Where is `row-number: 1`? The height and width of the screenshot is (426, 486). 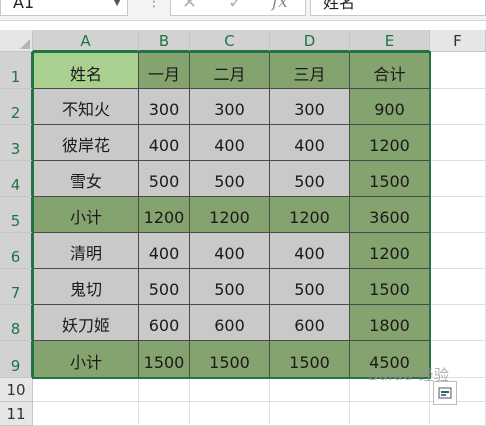 row-number: 1 is located at coordinates (15, 77).